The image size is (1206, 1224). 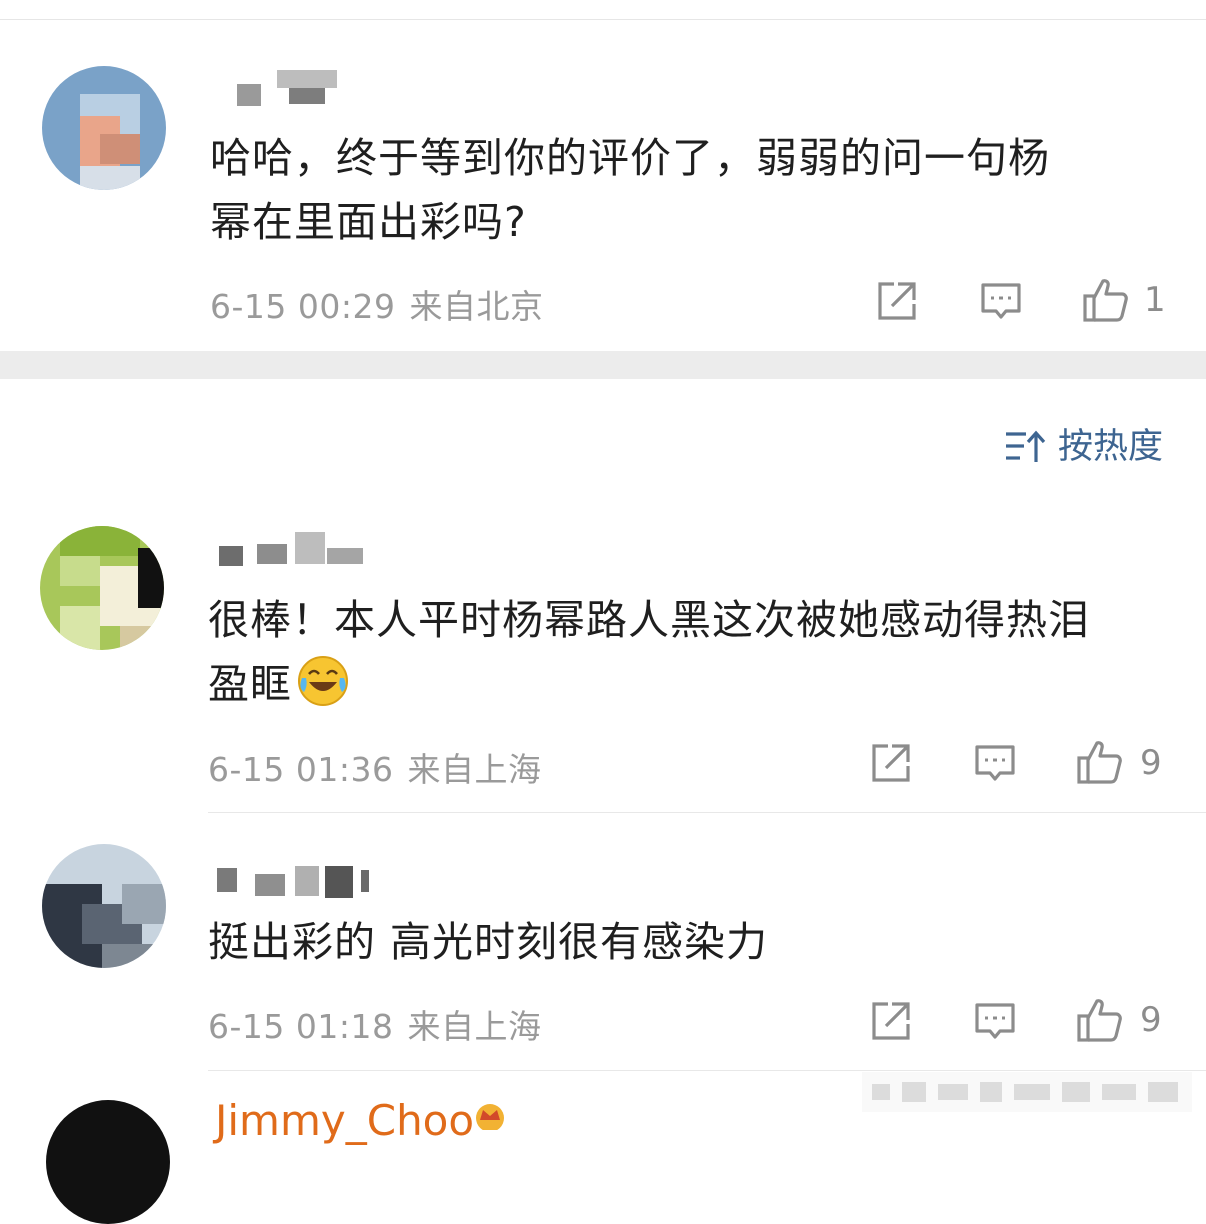 I want to click on sort-label: 按热度, so click(x=1111, y=447).